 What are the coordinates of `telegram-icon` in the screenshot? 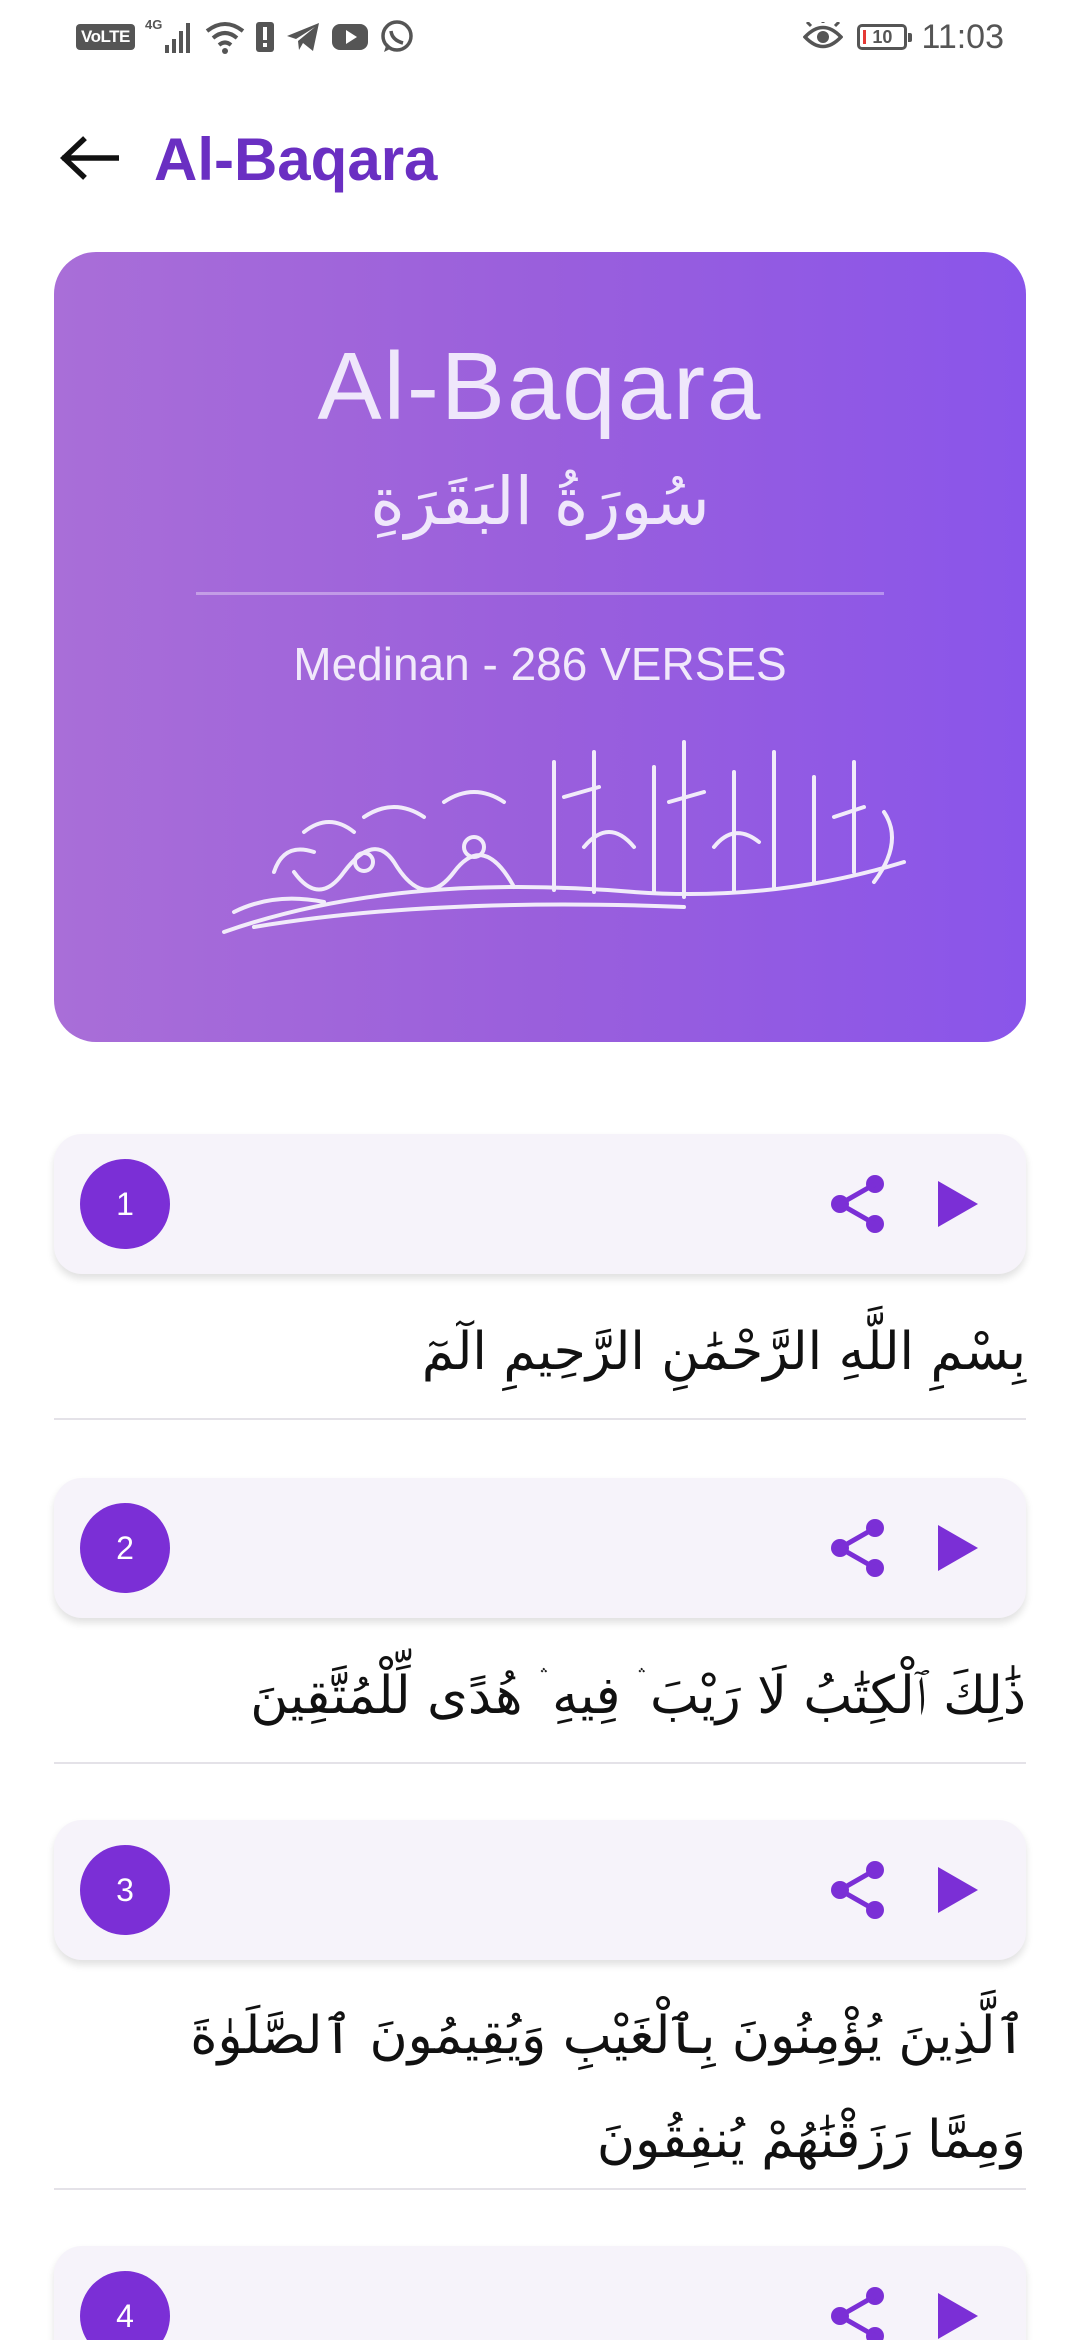 It's located at (303, 37).